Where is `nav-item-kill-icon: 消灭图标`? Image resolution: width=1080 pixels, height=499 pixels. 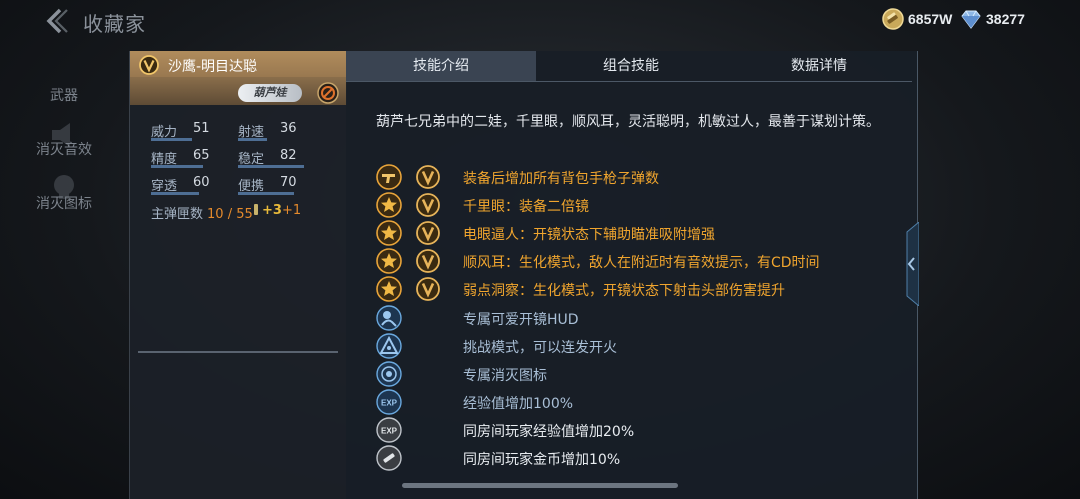 nav-item-kill-icon: 消灭图标 is located at coordinates (64, 203).